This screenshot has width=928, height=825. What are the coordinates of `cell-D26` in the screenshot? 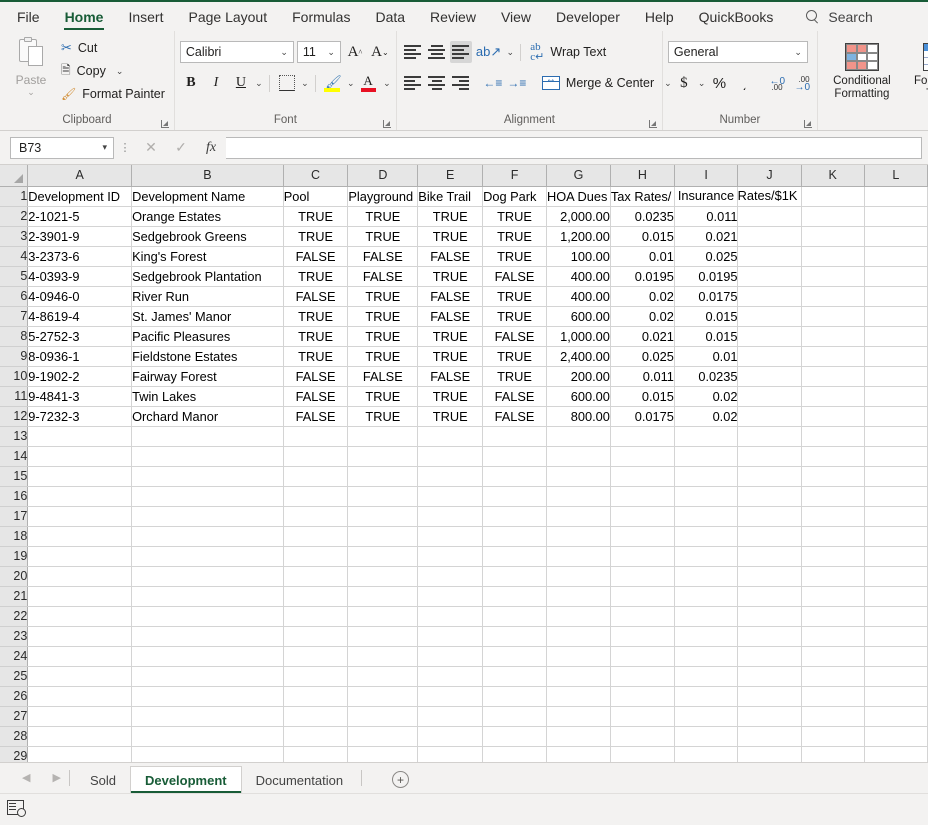 It's located at (383, 696).